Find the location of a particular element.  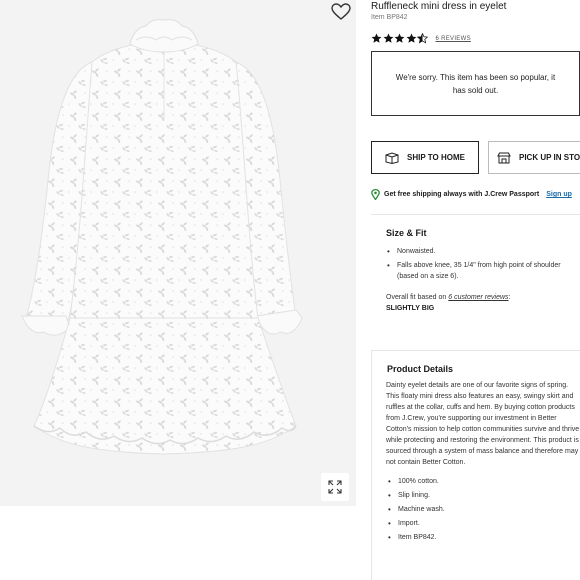

product-rating: 6 REVIEWS is located at coordinates (421, 38).